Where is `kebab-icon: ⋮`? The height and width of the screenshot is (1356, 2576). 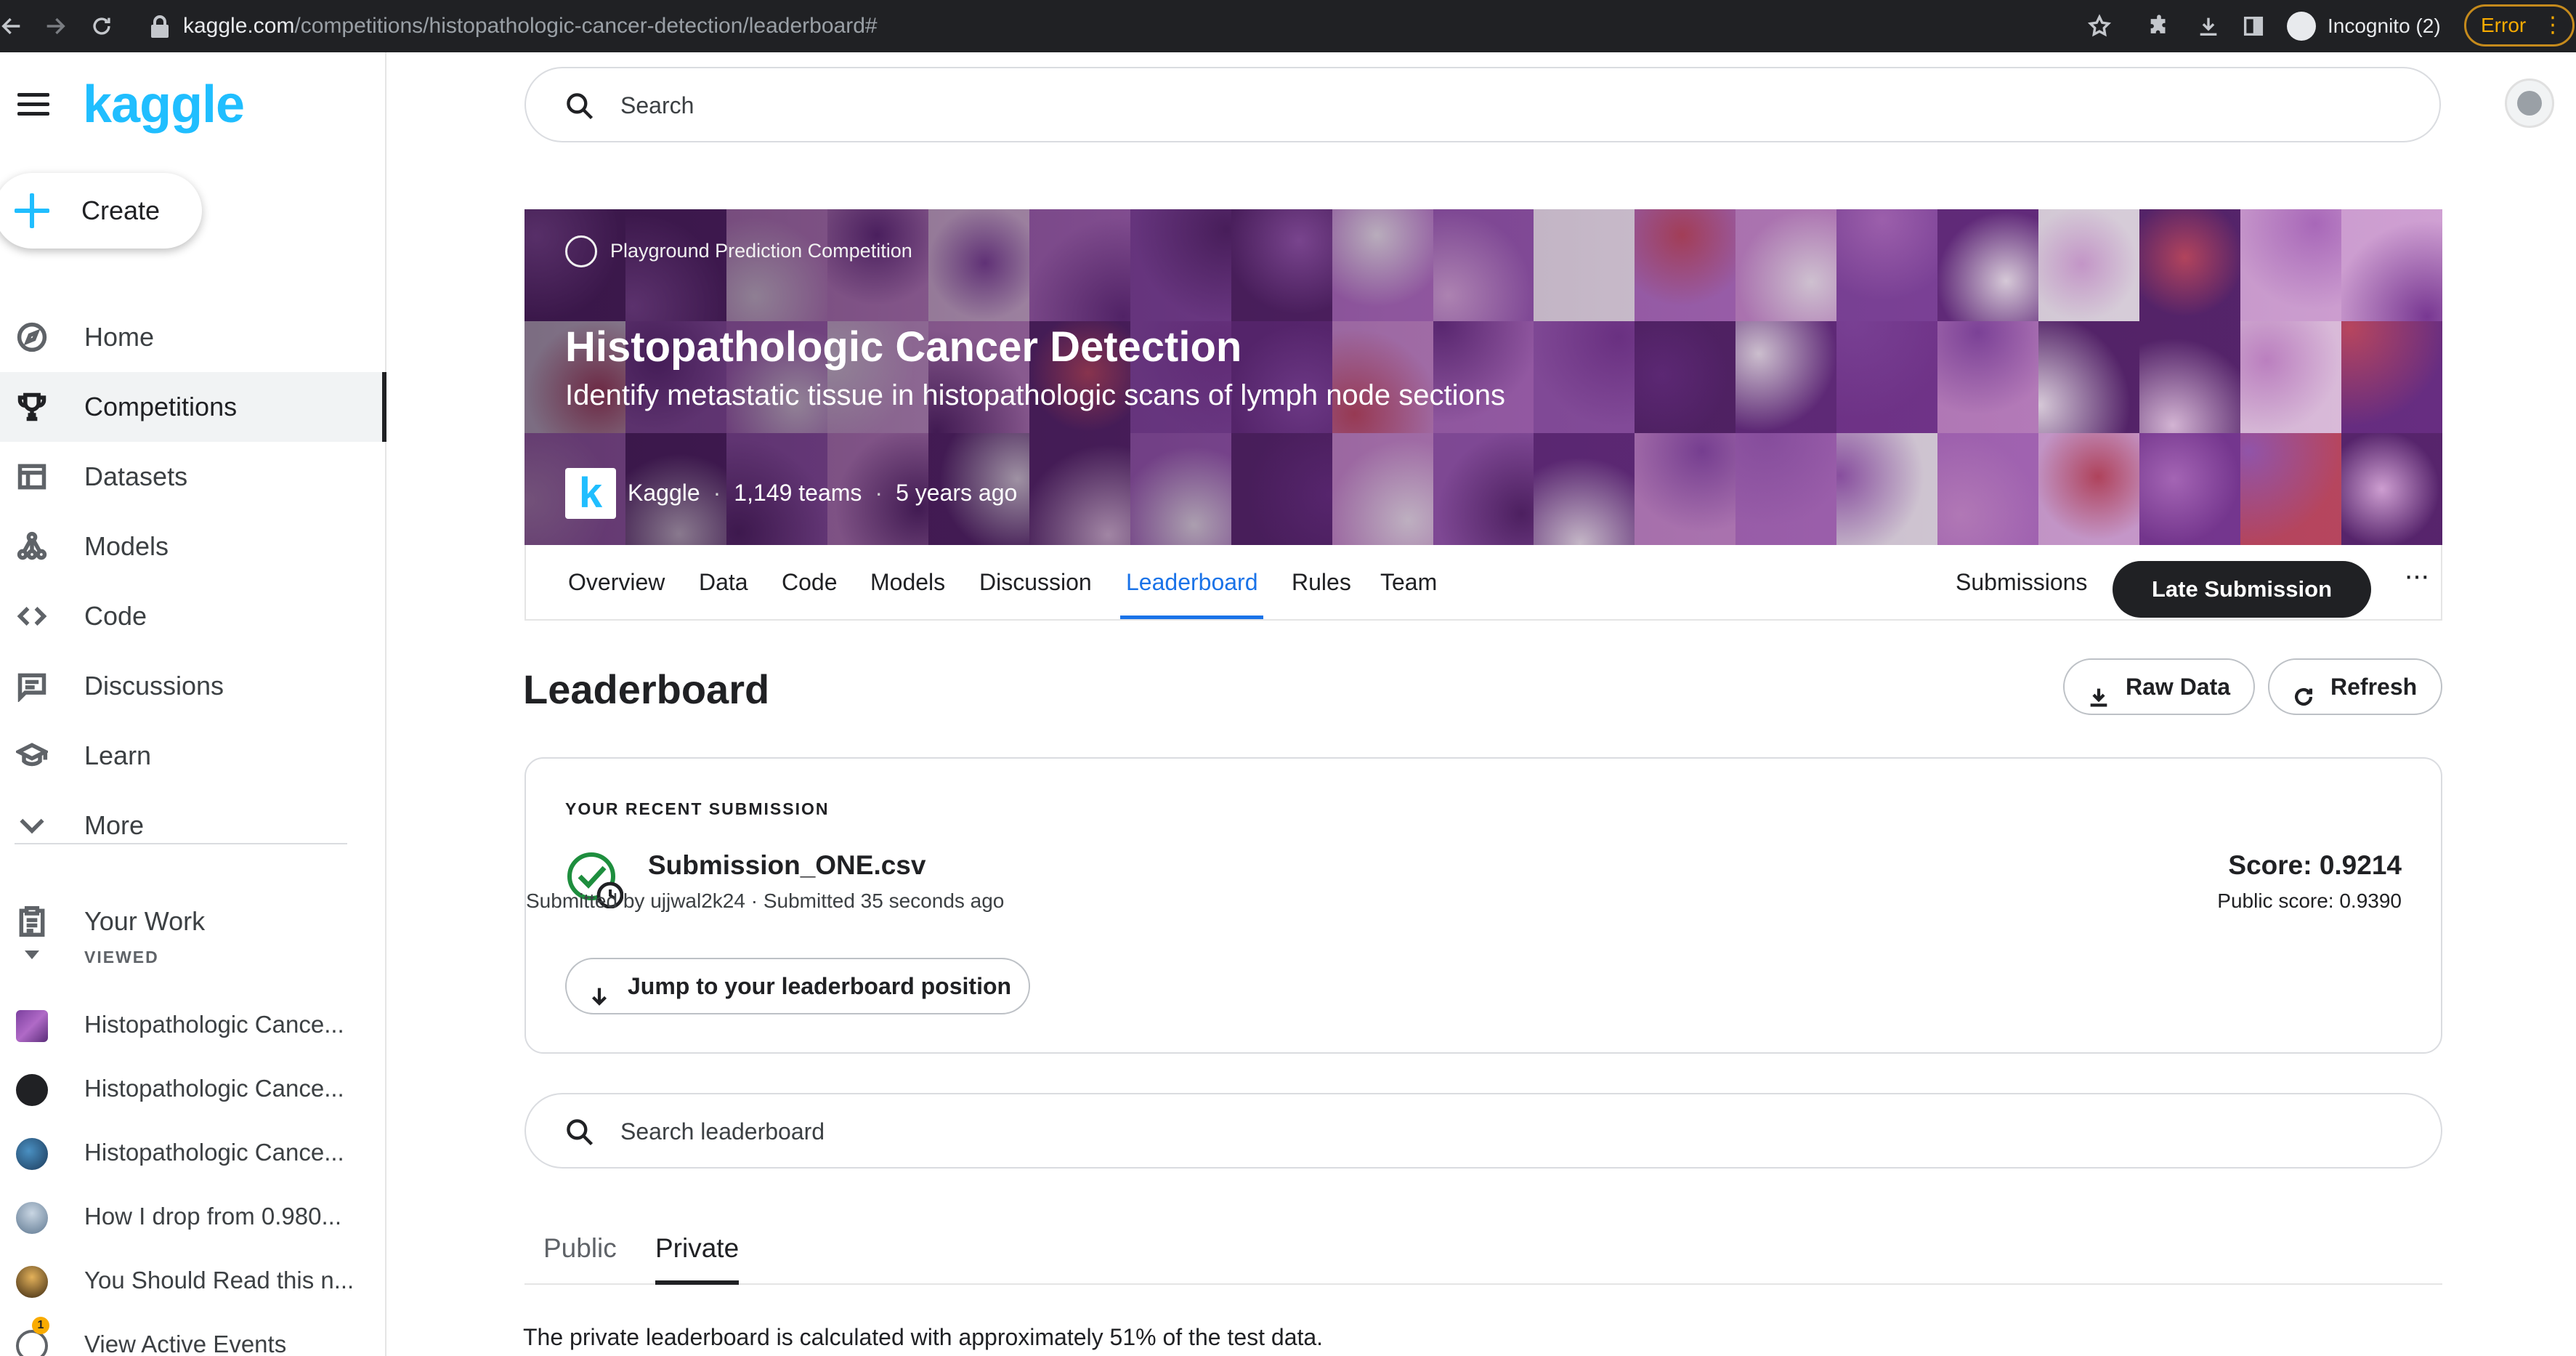 kebab-icon: ⋮ is located at coordinates (2553, 25).